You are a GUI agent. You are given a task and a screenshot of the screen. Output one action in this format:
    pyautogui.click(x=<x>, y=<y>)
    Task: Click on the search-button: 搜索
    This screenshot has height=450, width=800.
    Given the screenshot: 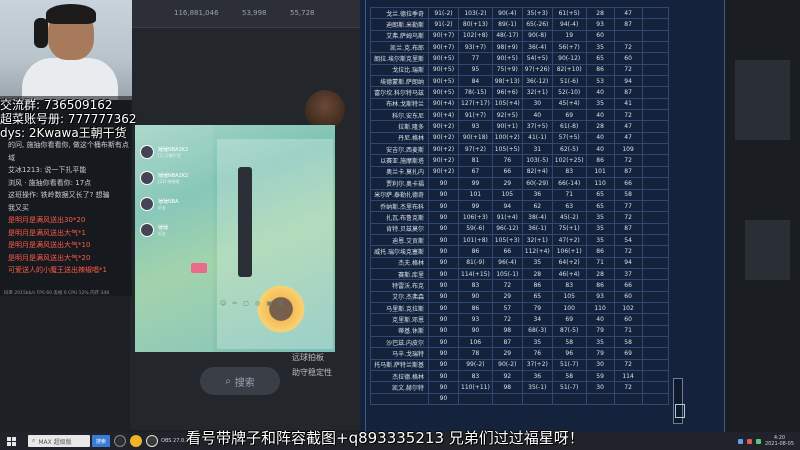 What is the action you would take?
    pyautogui.click(x=101, y=441)
    